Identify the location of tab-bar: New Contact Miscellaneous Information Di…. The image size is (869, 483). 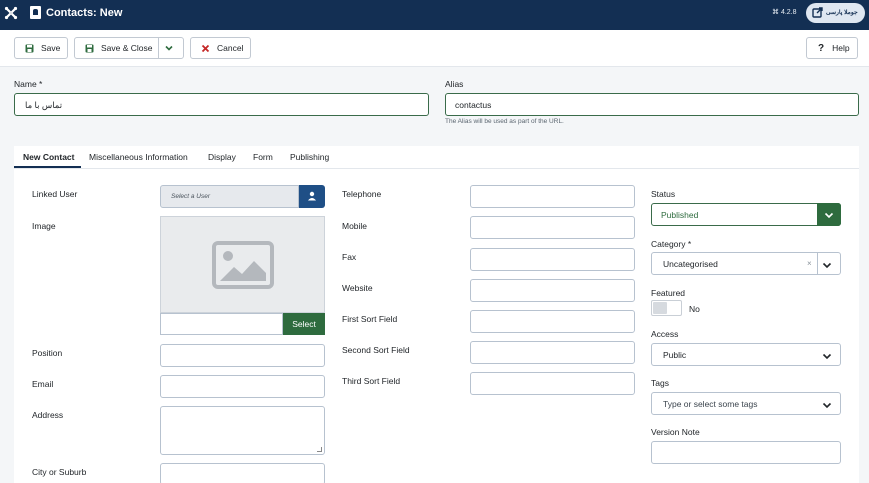
(436, 157).